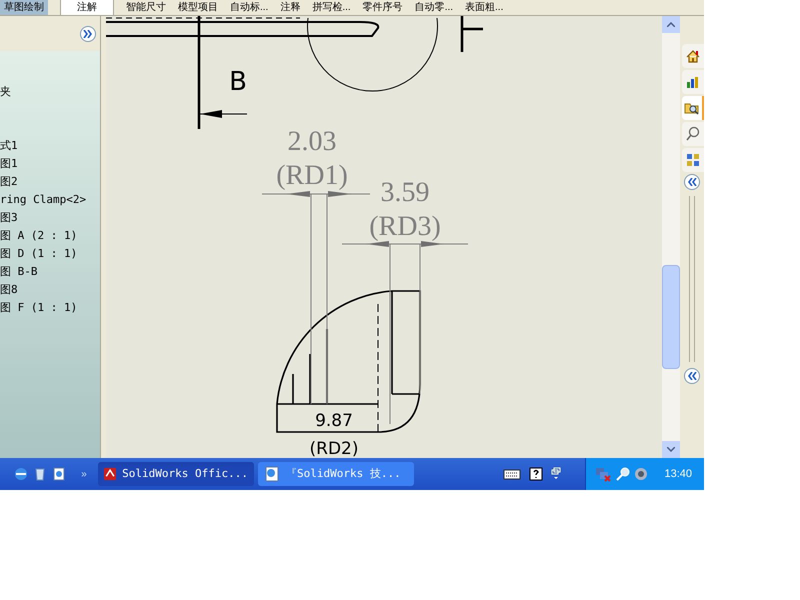 Image resolution: width=800 pixels, height=600 pixels. Describe the element at coordinates (50, 200) in the screenshot. I see `tree-item: ring Clamp<2>` at that location.